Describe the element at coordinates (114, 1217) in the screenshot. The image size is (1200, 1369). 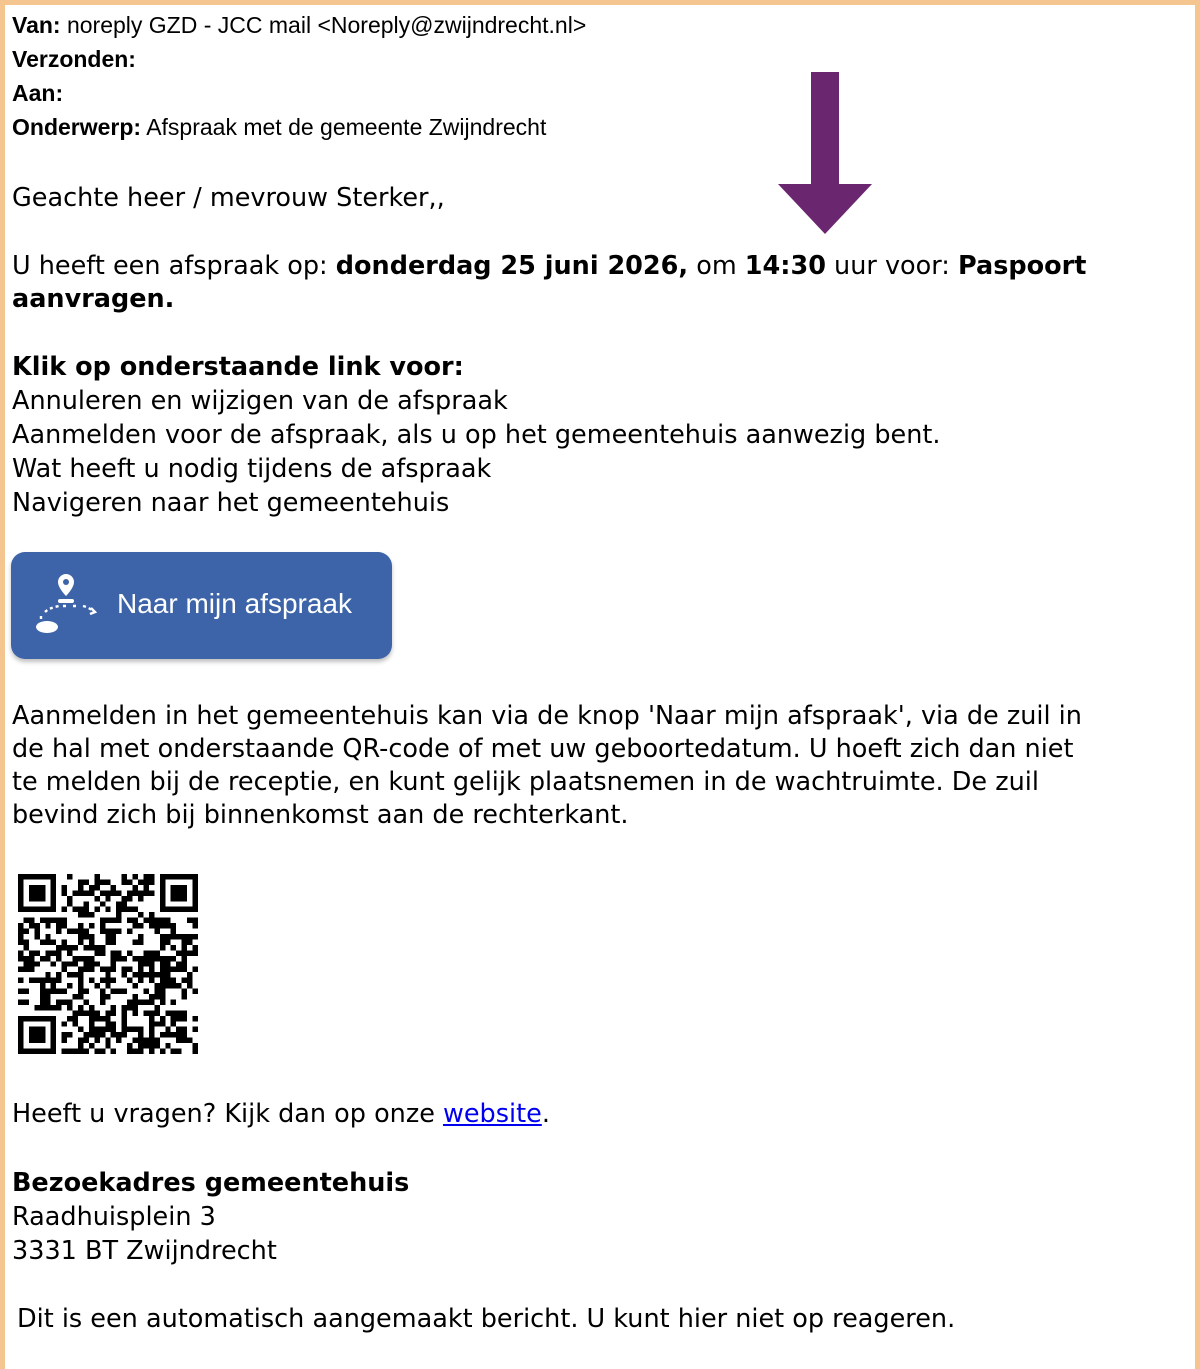
I see `address-street: Raadhuisplein 3` at that location.